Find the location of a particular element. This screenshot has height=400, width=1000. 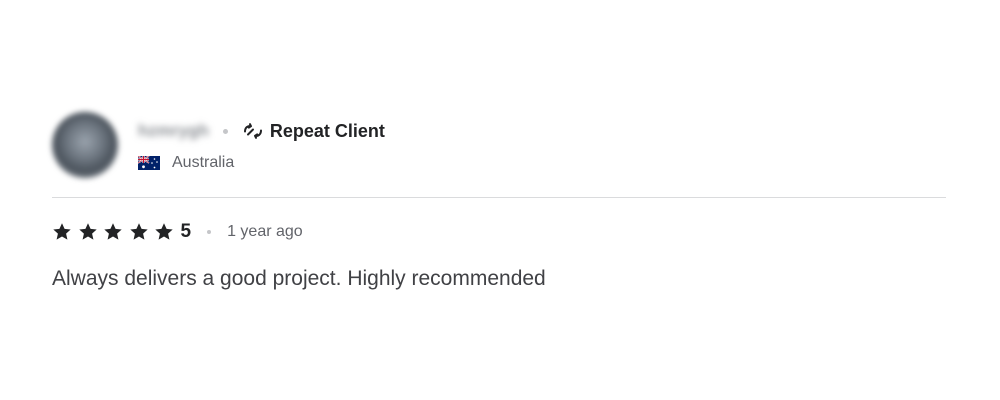

reviewer-username: hzmrygh is located at coordinates (173, 131).